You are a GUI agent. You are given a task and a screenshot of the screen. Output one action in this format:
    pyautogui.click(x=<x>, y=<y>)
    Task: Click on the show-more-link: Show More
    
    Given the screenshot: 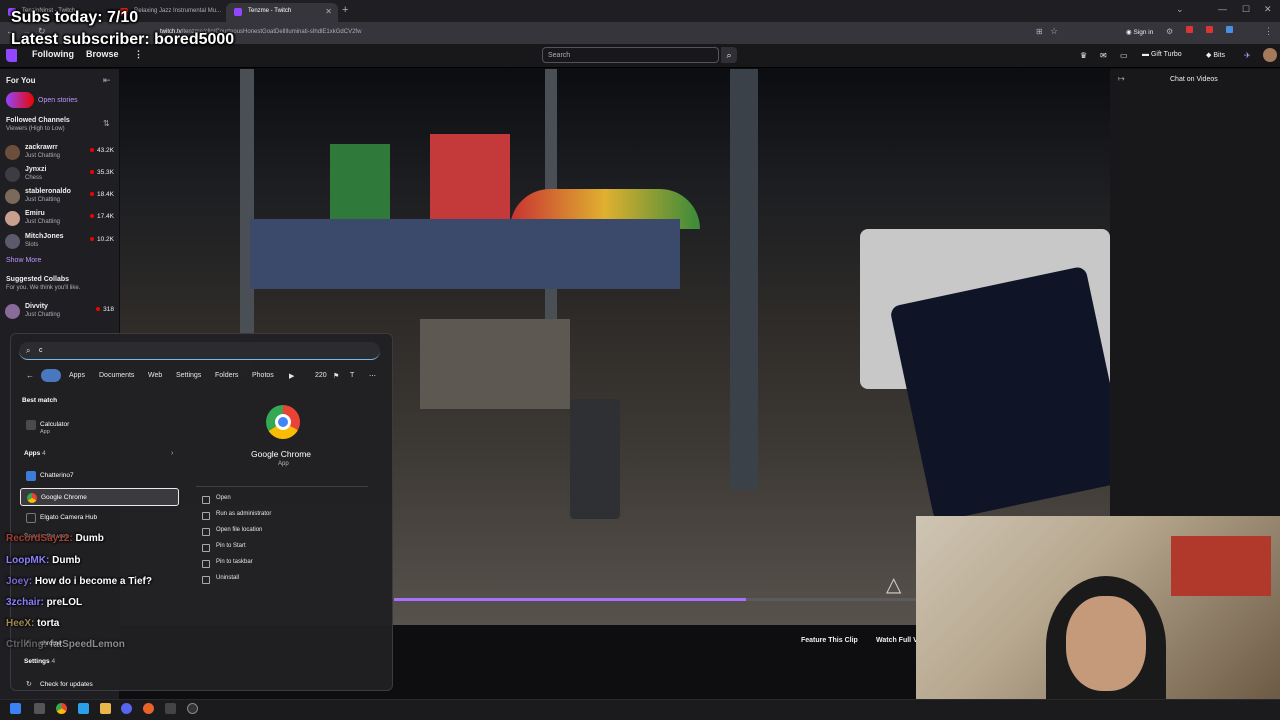 What is the action you would take?
    pyautogui.click(x=23, y=260)
    